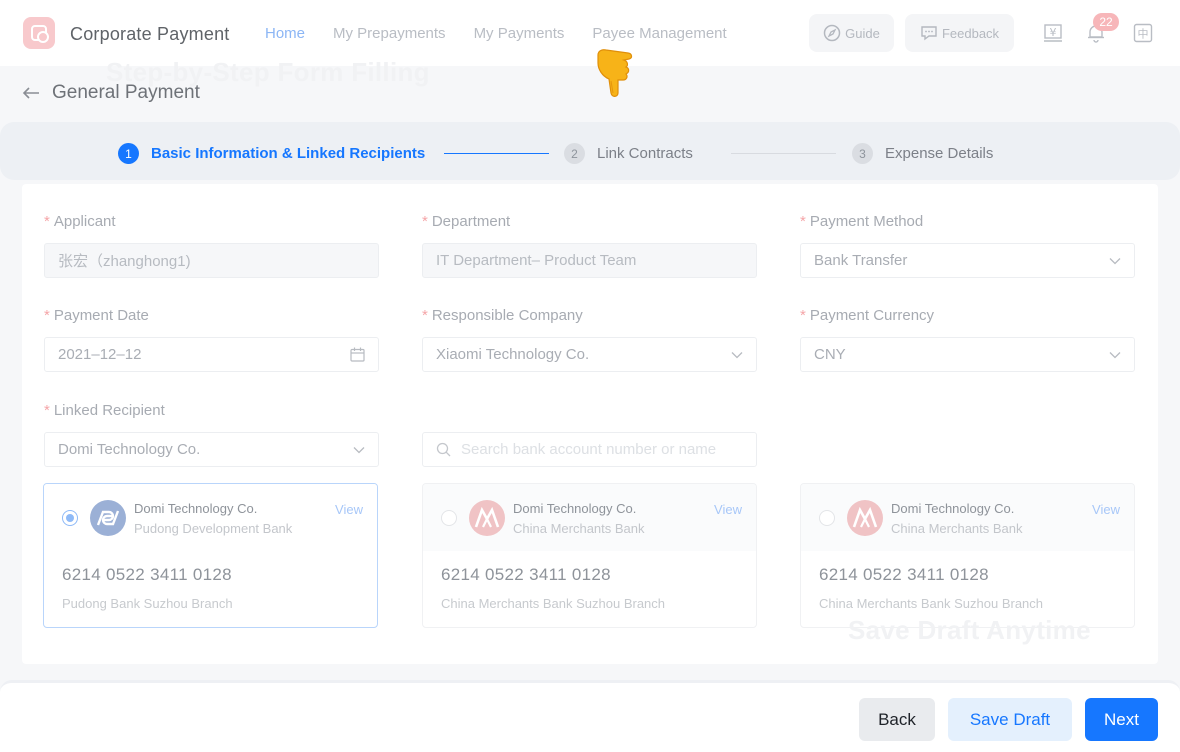 This screenshot has width=1180, height=752. Describe the element at coordinates (39, 33) in the screenshot. I see `app-logo` at that location.